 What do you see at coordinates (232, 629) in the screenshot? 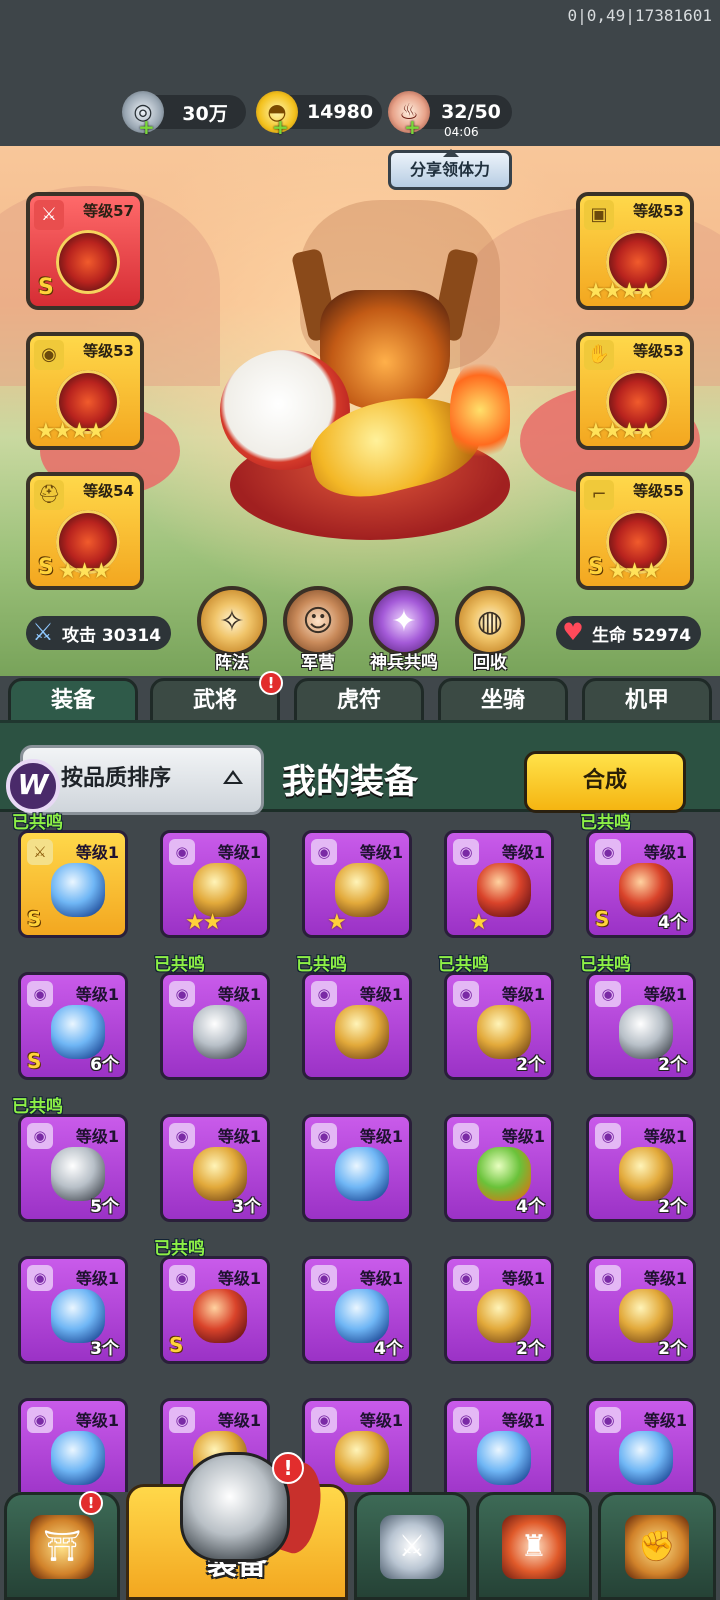
I see `formation-button: ✧ 阵法` at bounding box center [232, 629].